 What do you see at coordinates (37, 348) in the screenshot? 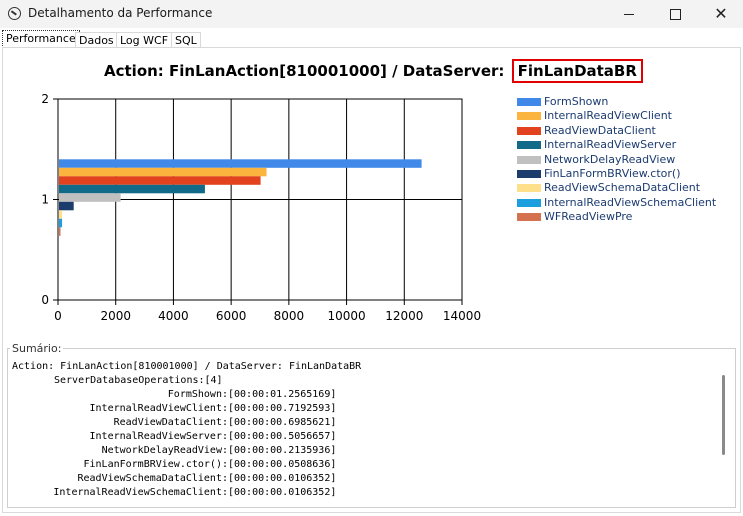
I see `summary-label: Sumário:` at bounding box center [37, 348].